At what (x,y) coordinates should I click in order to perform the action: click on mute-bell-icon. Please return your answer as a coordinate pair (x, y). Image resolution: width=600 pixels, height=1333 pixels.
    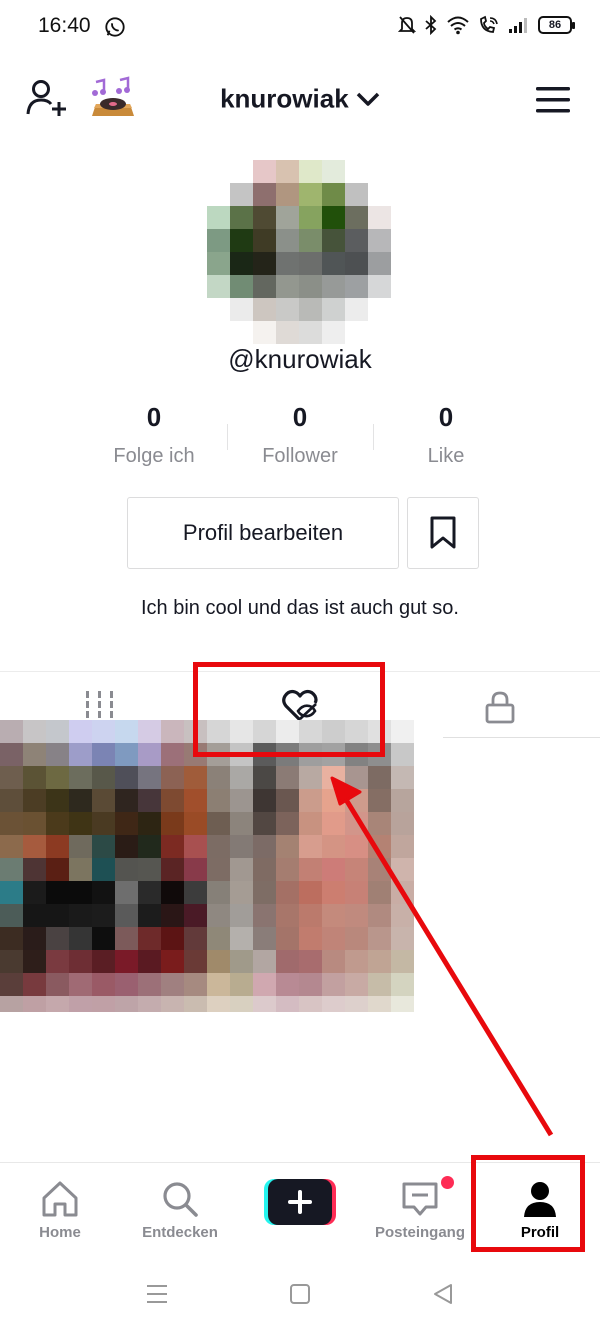
    Looking at the image, I should click on (407, 25).